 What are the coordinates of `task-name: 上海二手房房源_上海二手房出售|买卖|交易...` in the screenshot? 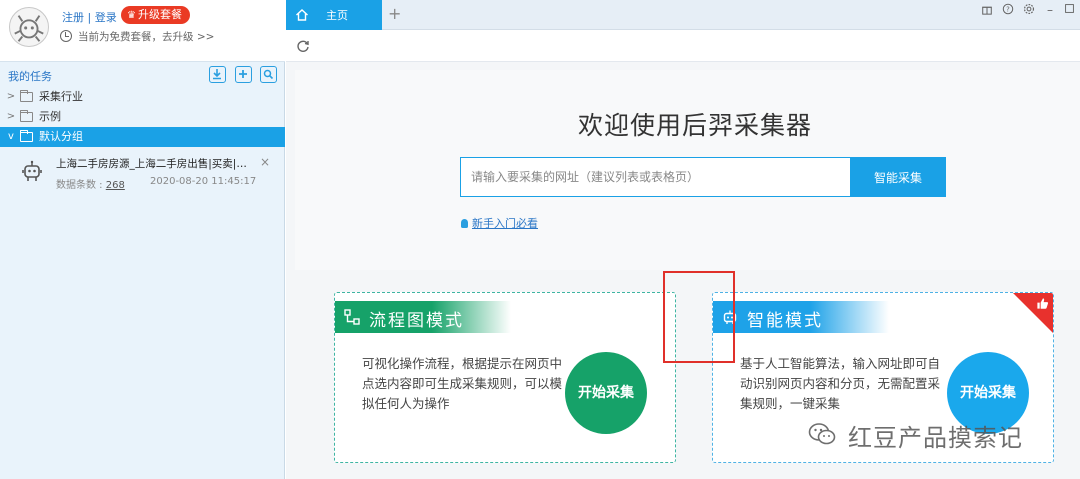 It's located at (154, 164).